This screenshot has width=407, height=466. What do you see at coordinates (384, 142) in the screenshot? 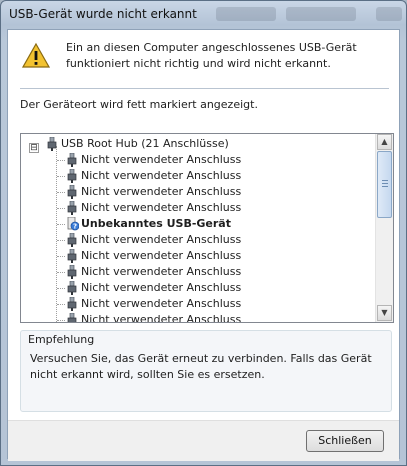
I see `scroll-up-button: ▲` at bounding box center [384, 142].